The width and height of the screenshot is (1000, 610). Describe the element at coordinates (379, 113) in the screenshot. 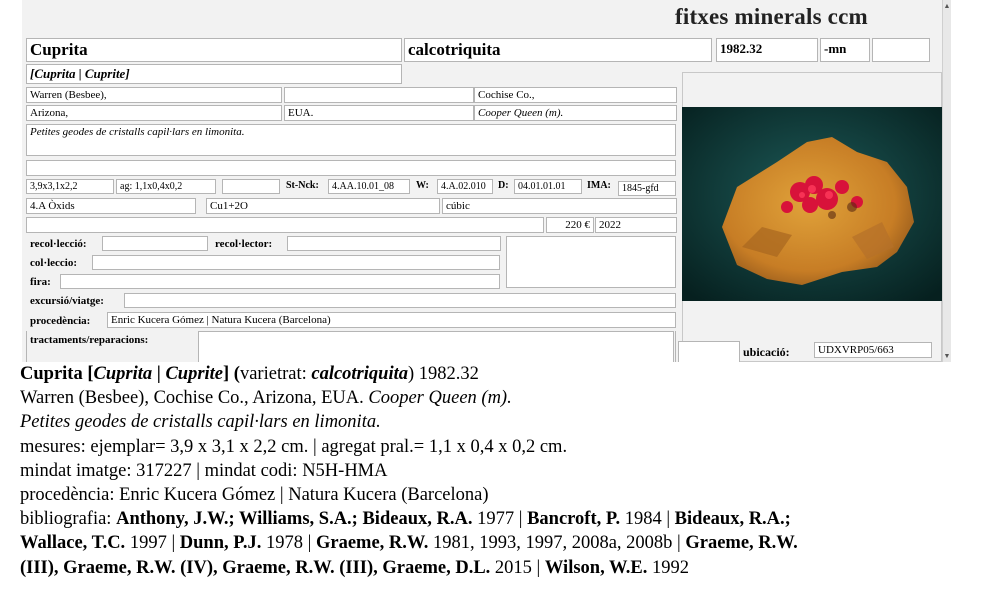

I see `country-field: EUA.` at that location.